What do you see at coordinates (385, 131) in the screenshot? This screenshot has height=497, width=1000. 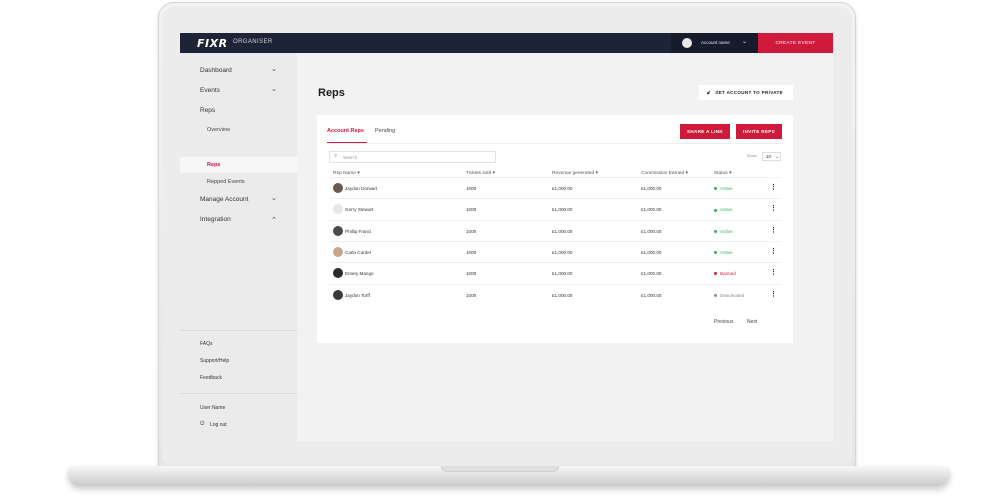 I see `tab-pending: Pending` at bounding box center [385, 131].